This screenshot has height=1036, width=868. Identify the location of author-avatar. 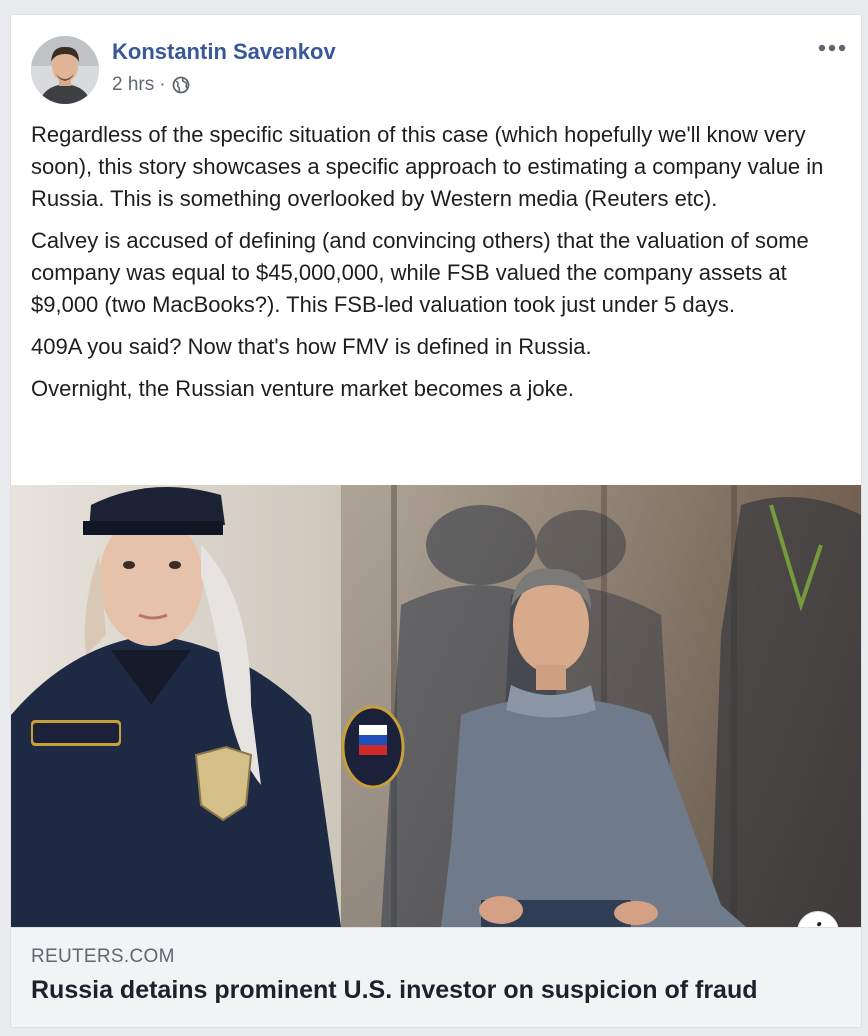
(65, 70).